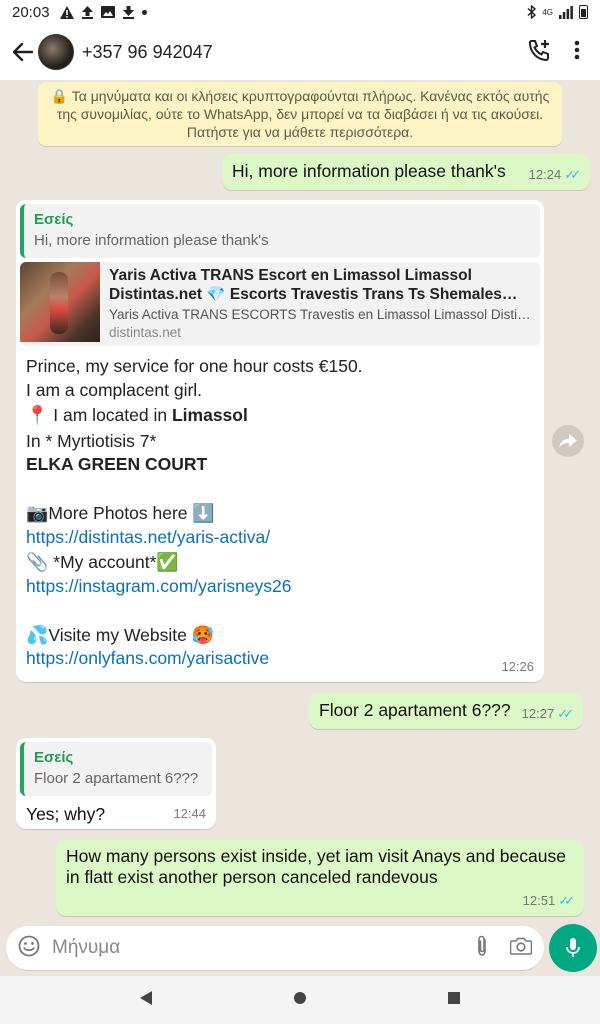  I want to click on upload-icon, so click(87, 12).